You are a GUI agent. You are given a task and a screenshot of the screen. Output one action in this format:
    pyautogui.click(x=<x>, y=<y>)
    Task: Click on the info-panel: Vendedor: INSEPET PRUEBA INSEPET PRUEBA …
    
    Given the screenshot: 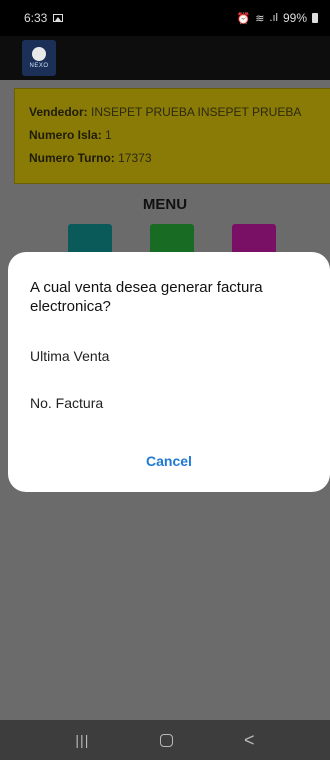 What is the action you would take?
    pyautogui.click(x=172, y=136)
    